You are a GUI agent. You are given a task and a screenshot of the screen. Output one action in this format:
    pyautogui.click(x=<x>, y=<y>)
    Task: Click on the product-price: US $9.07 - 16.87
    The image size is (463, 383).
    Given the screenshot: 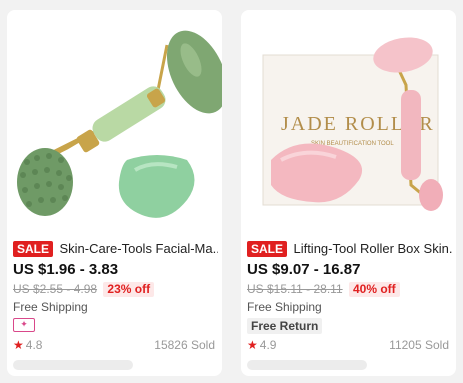 What is the action you would take?
    pyautogui.click(x=304, y=269)
    